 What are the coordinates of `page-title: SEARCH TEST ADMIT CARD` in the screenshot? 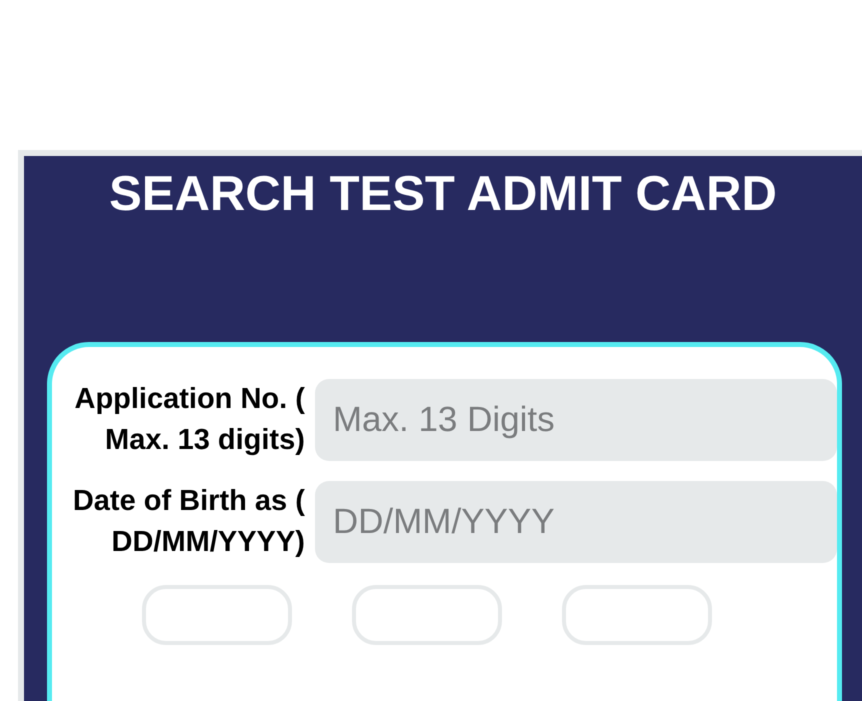 It's located at (443, 194).